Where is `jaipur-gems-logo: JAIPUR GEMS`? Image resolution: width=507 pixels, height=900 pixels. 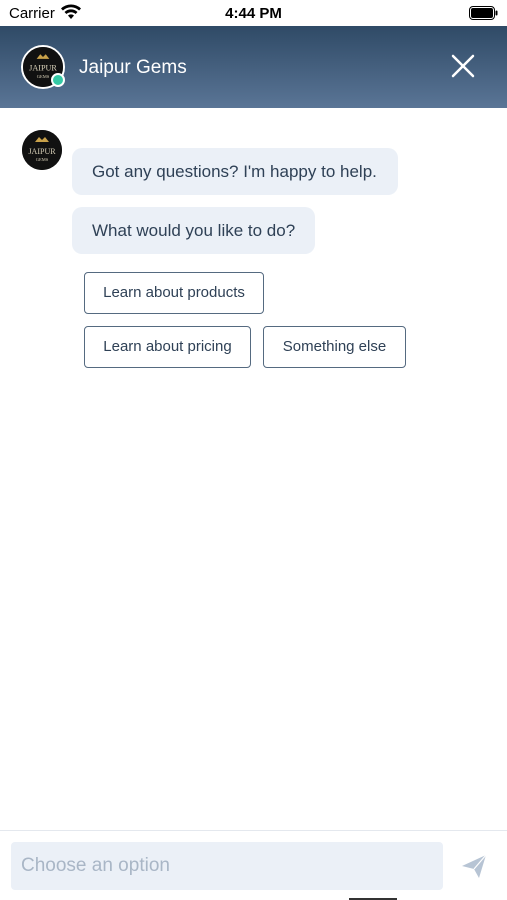
jaipur-gems-logo: JAIPUR GEMS is located at coordinates (42, 150).